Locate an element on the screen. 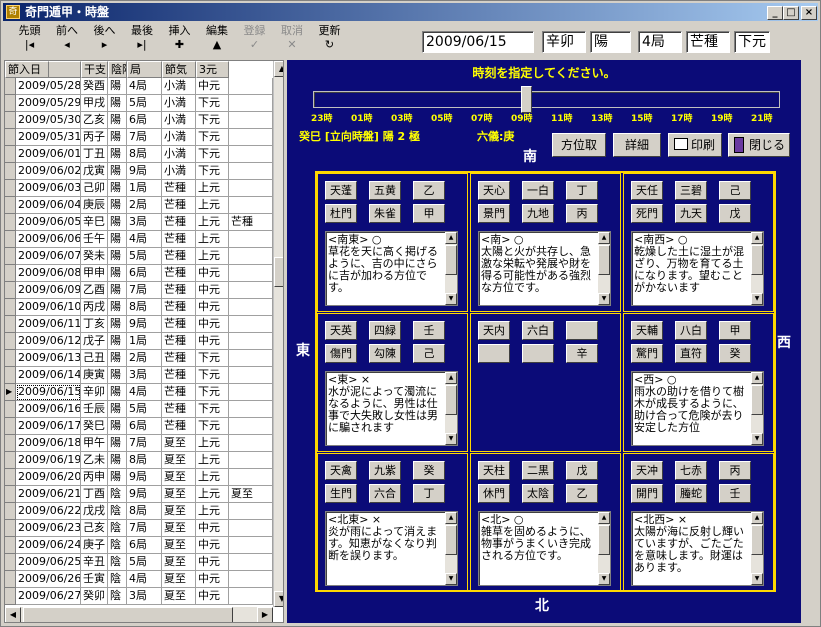 This screenshot has height=627, width=821. palace-chip: 丙 is located at coordinates (735, 470).